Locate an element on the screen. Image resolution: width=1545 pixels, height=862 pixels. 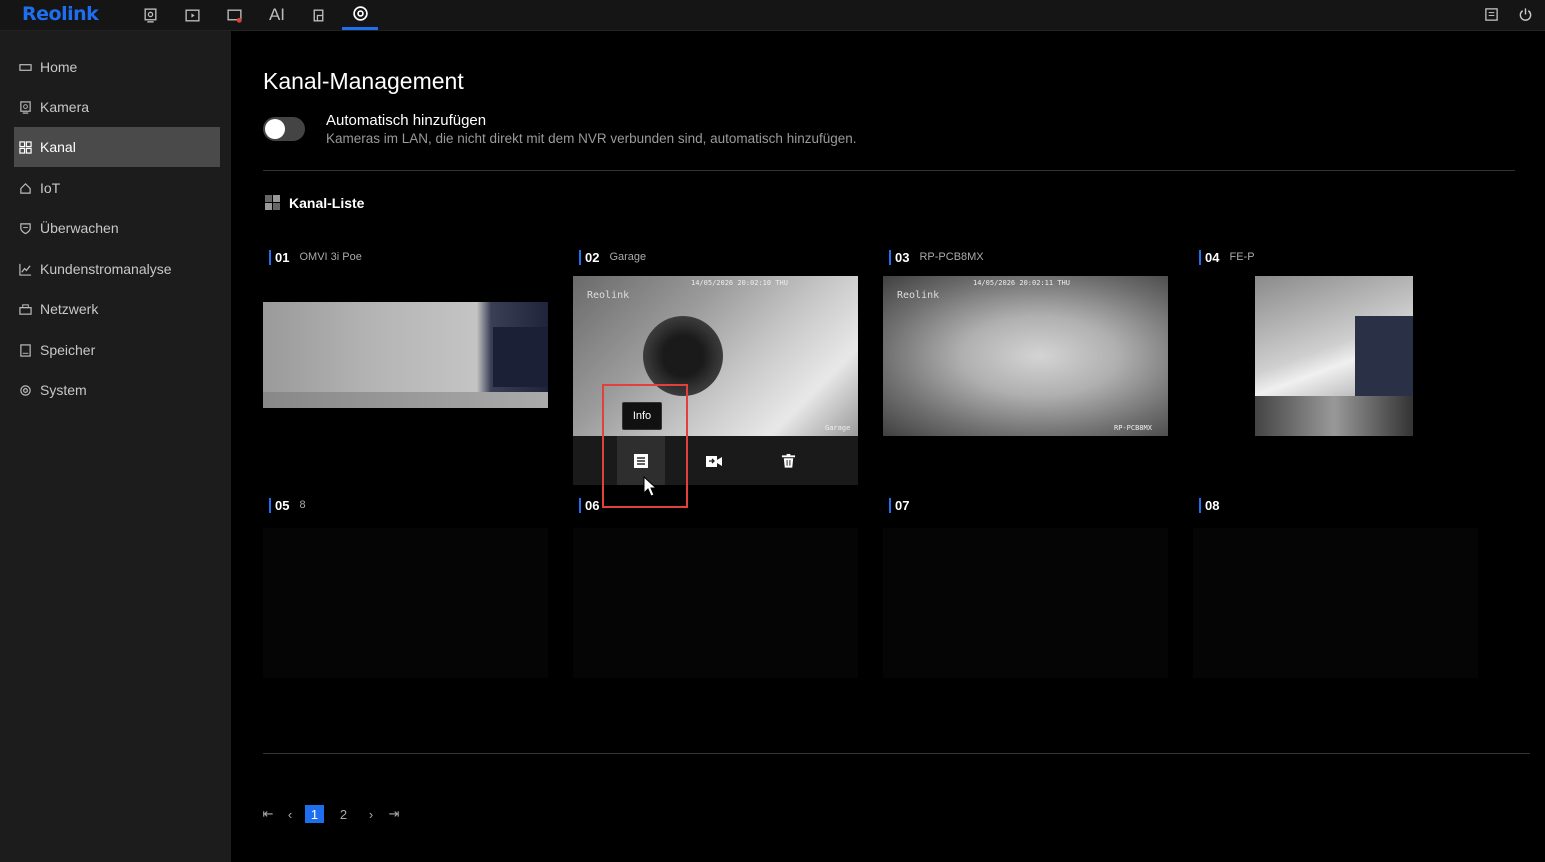
settings-icon is located at coordinates (360, 13).